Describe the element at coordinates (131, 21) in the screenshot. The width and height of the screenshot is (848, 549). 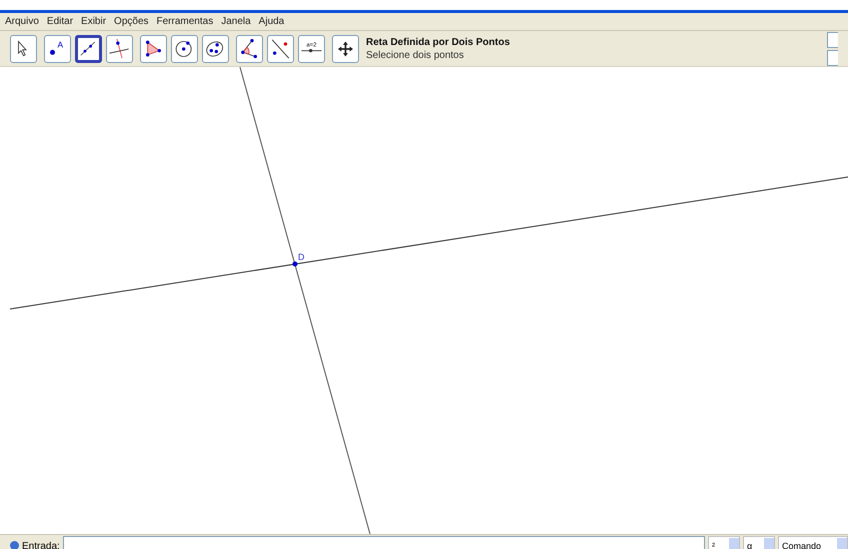
I see `menu-item: Opções` at that location.